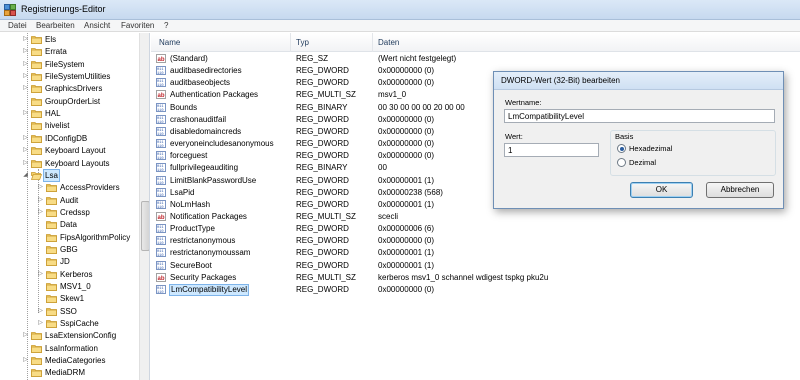 The image size is (800, 380). I want to click on hexadecimal-radio, so click(621, 148).